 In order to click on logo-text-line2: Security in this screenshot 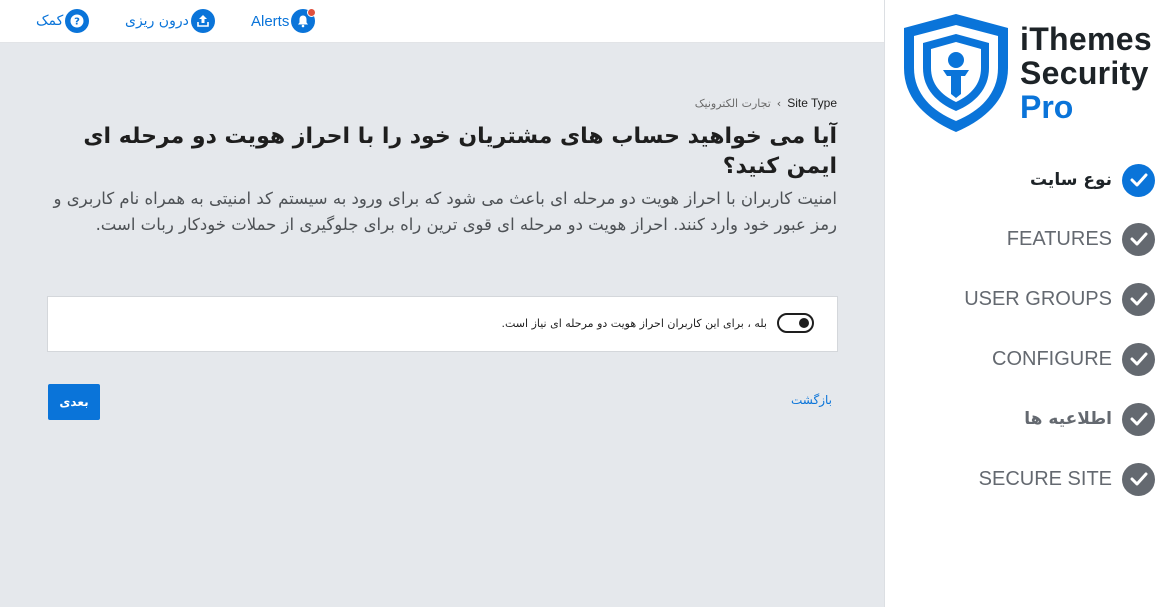, I will do `click(1084, 73)`.